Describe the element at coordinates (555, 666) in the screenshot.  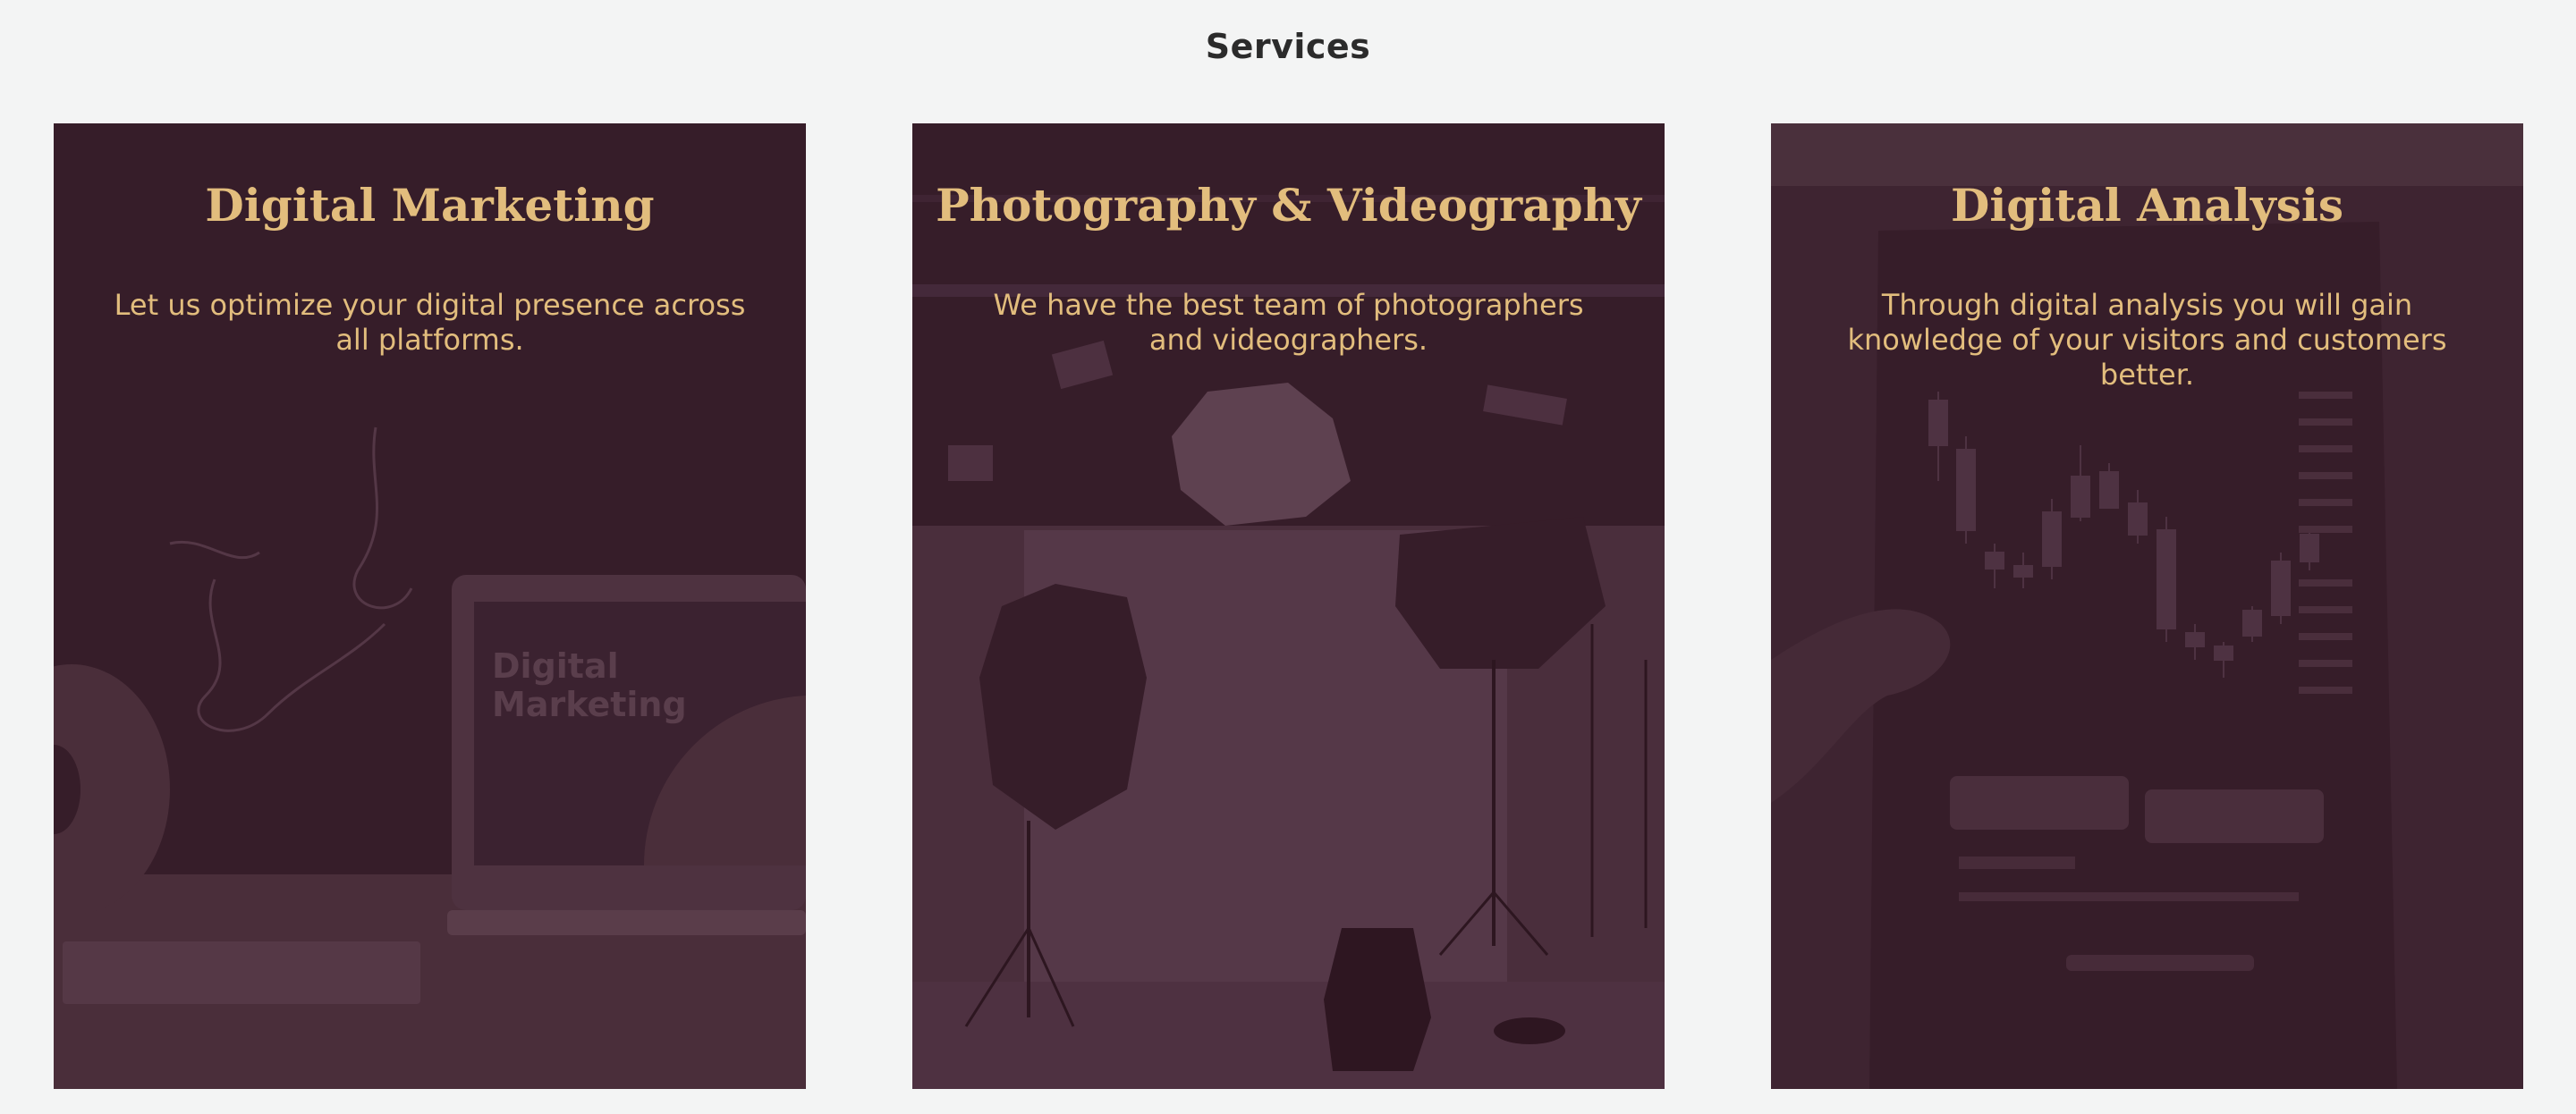
I see `laptop-screen-text: Digital` at that location.